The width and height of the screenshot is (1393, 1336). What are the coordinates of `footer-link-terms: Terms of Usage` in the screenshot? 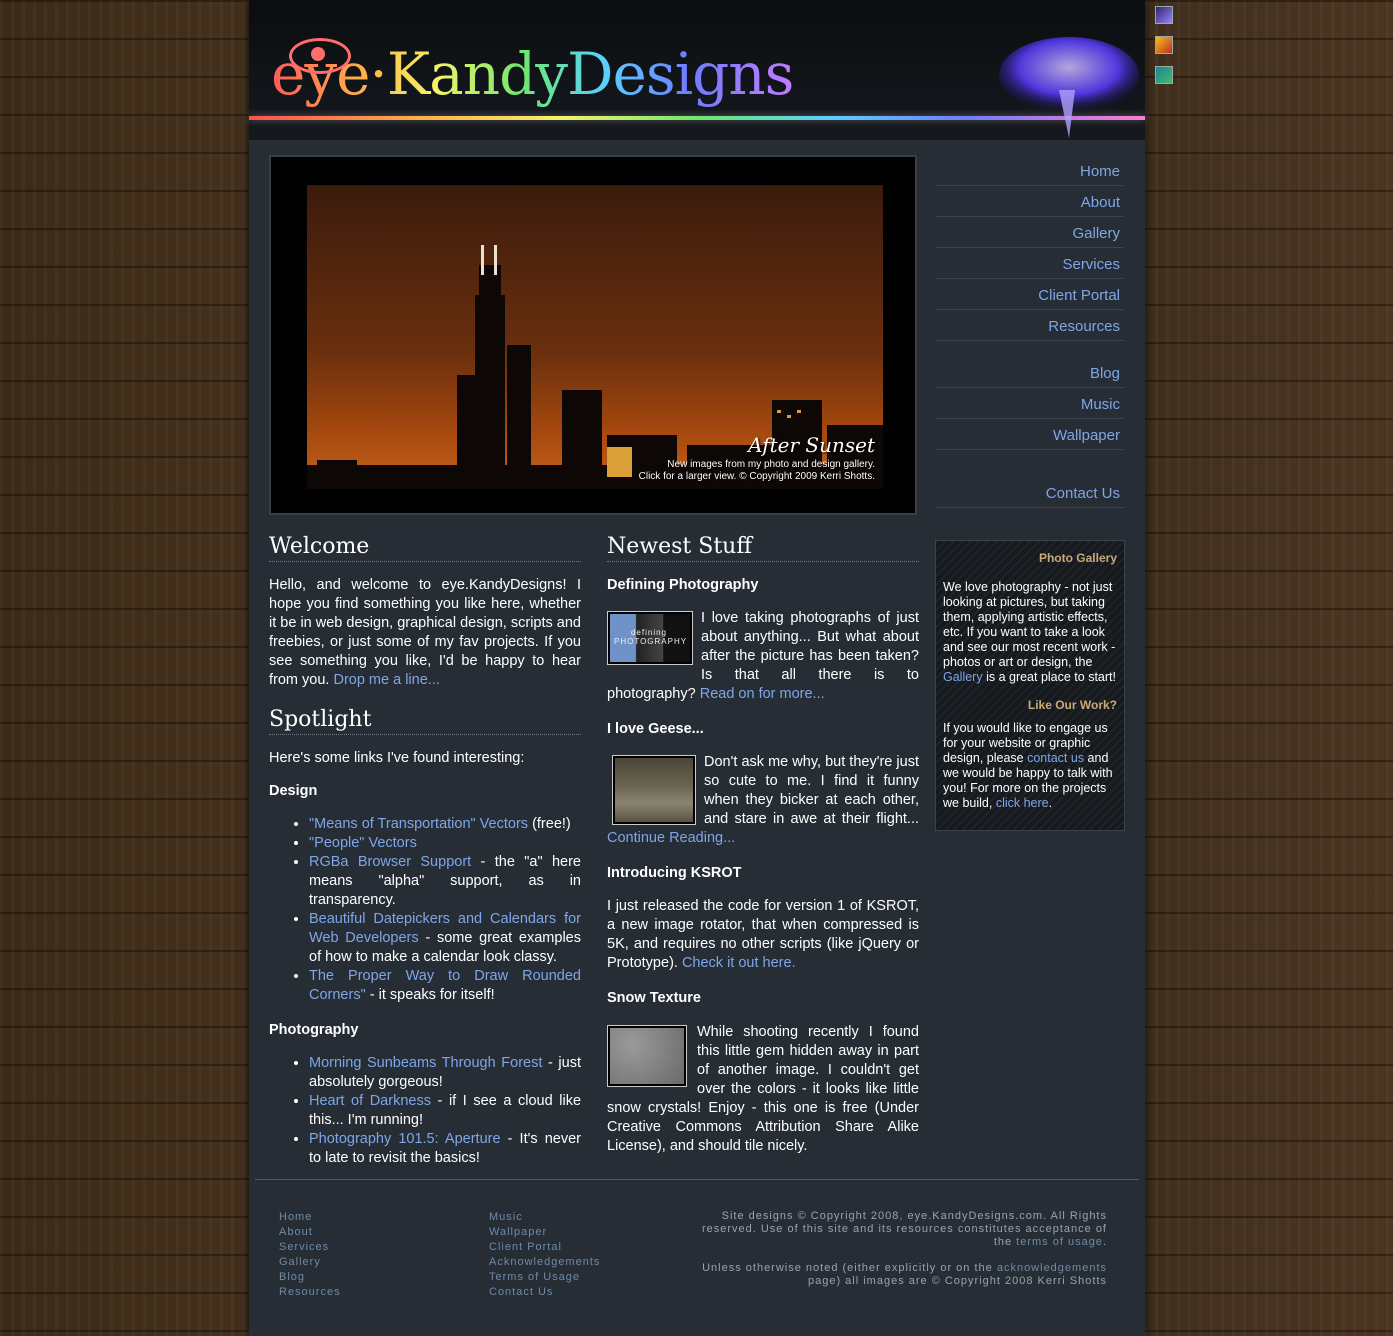 It's located at (544, 1277).